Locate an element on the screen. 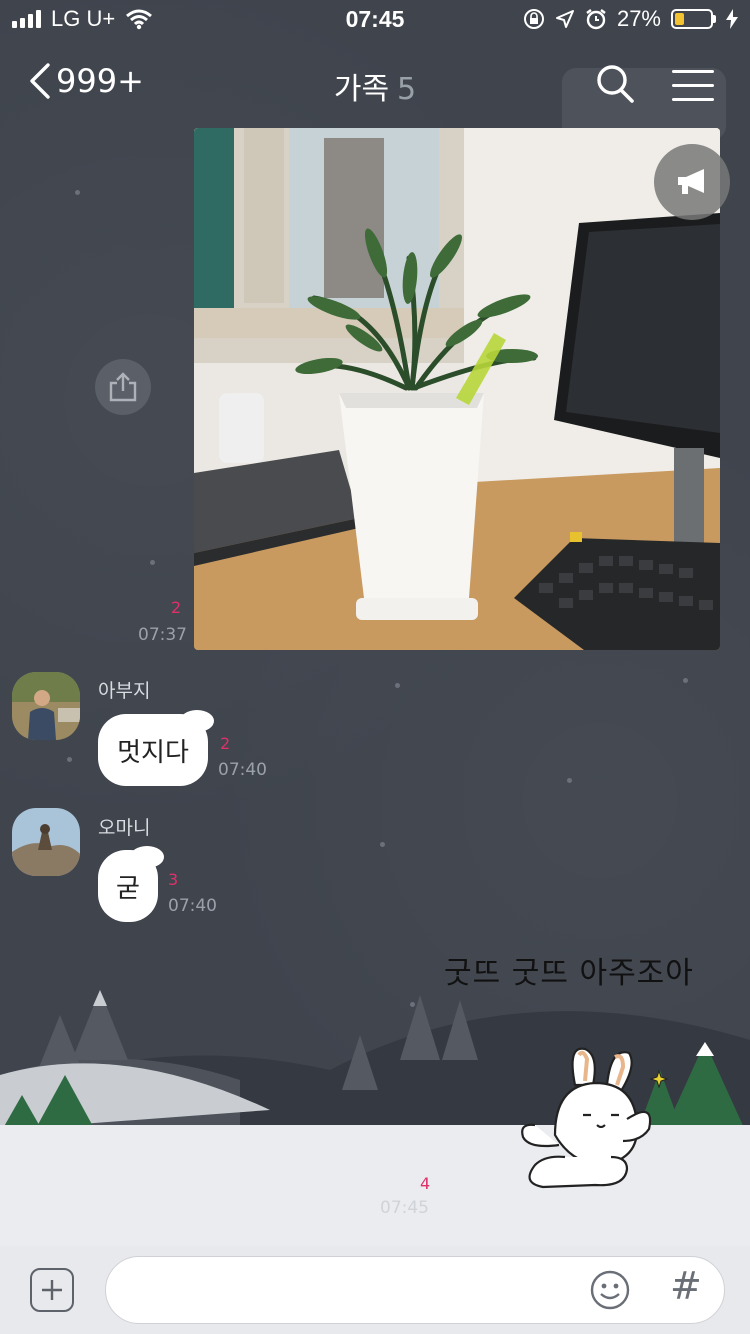 Image resolution: width=750 pixels, height=1334 pixels. message-bubble: 멋지다 is located at coordinates (156, 748).